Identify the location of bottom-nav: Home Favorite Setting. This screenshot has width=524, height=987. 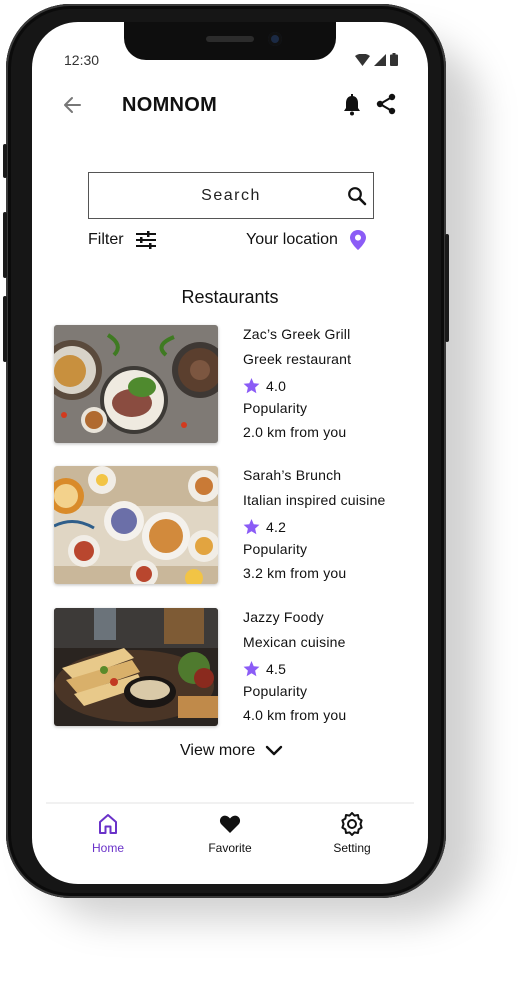
(230, 837).